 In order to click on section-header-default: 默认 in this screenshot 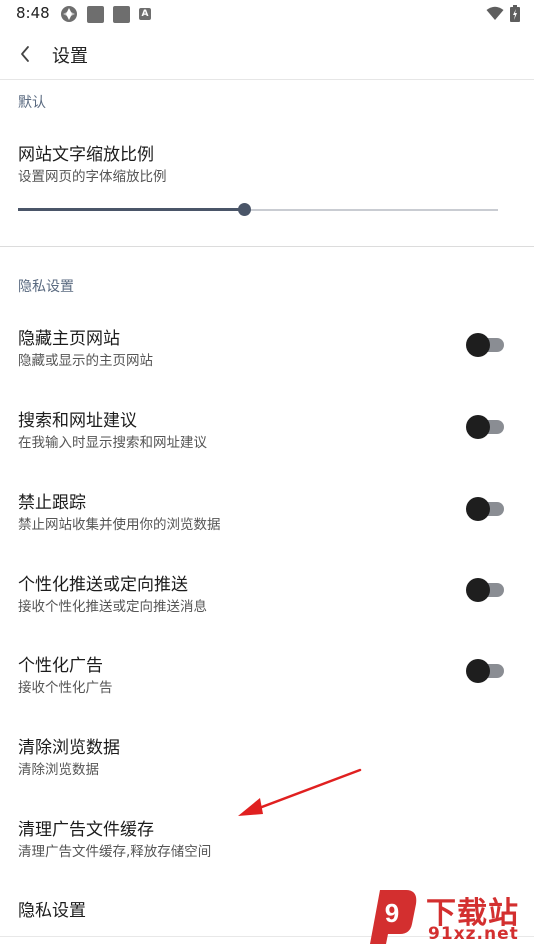, I will do `click(32, 103)`.